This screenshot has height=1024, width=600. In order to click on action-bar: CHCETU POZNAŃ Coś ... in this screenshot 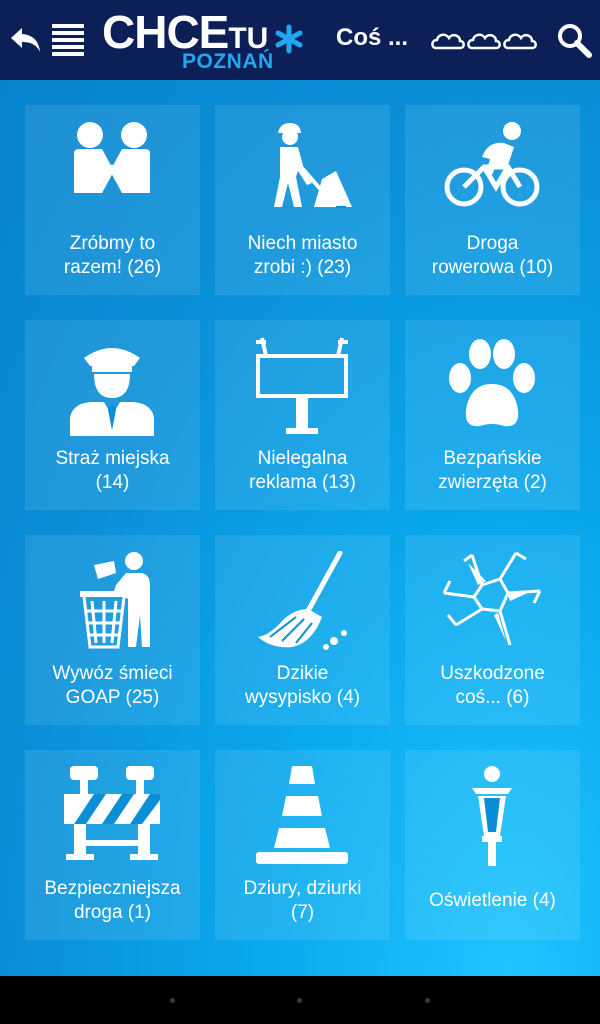, I will do `click(300, 40)`.